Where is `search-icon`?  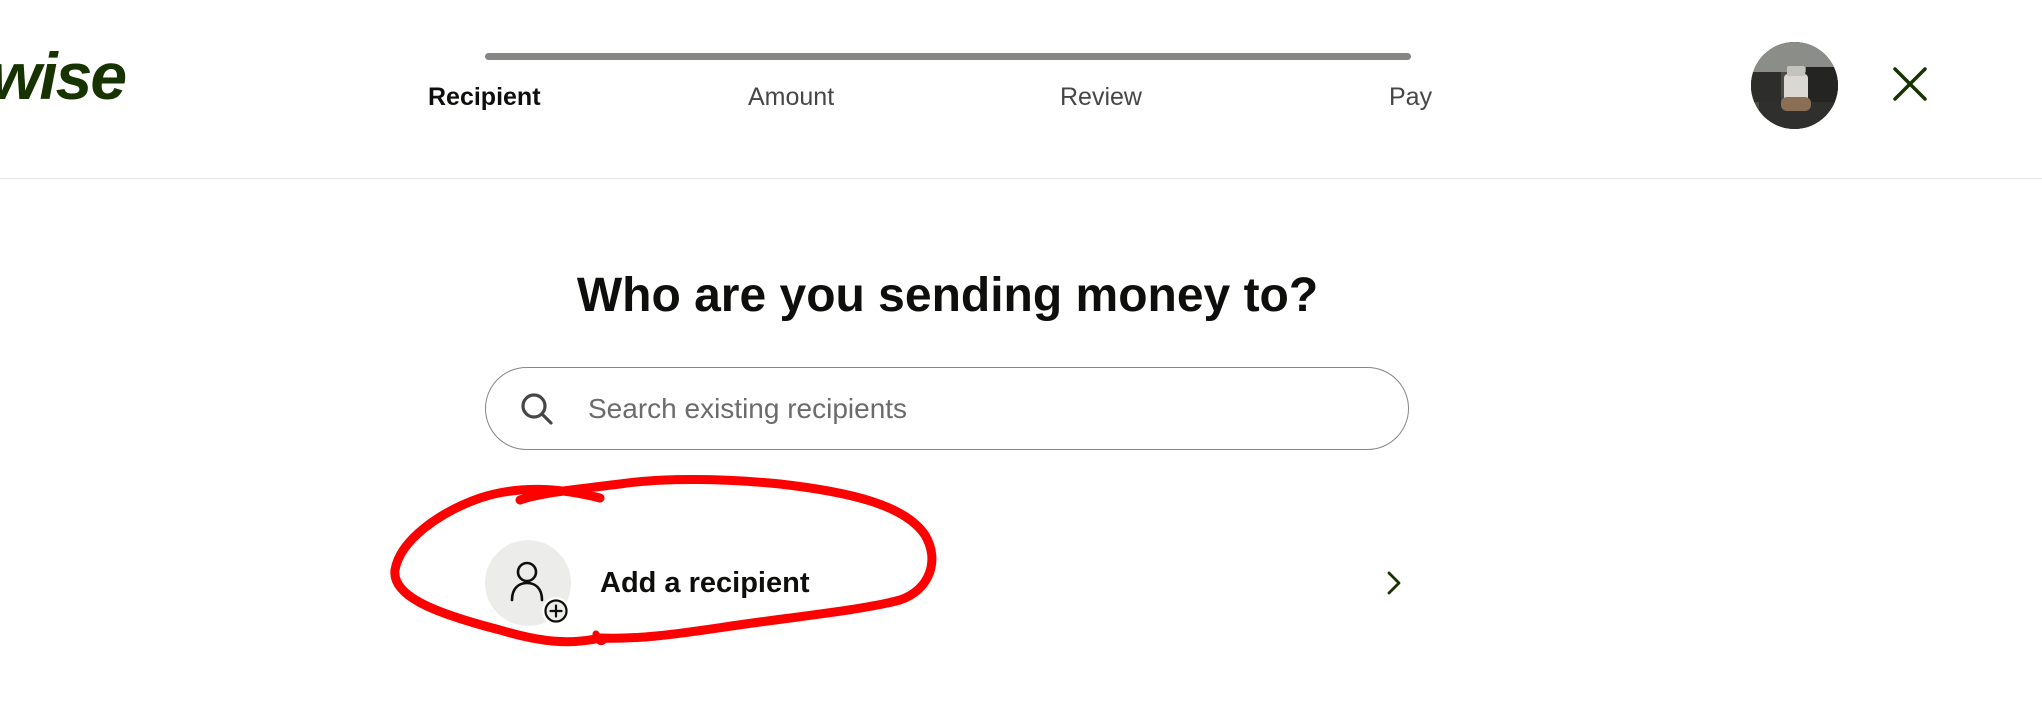 search-icon is located at coordinates (537, 409).